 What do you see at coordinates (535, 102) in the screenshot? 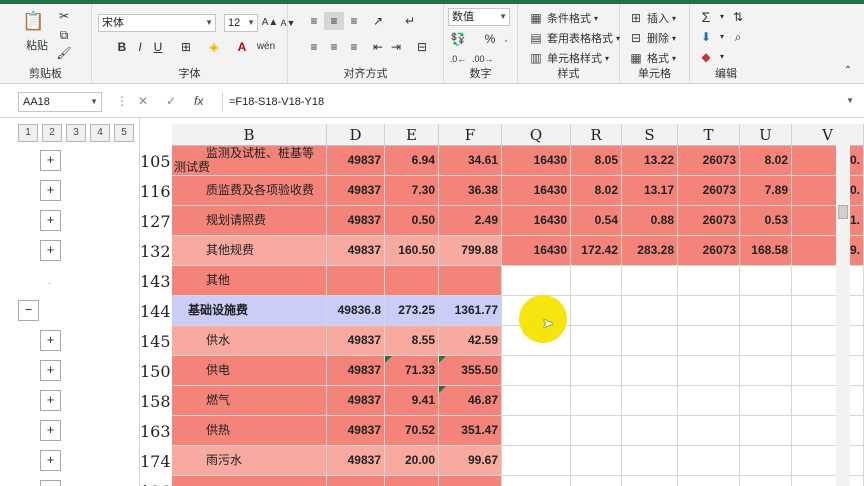
I see `formula-input: =F18-S18-V18-Y18` at bounding box center [535, 102].